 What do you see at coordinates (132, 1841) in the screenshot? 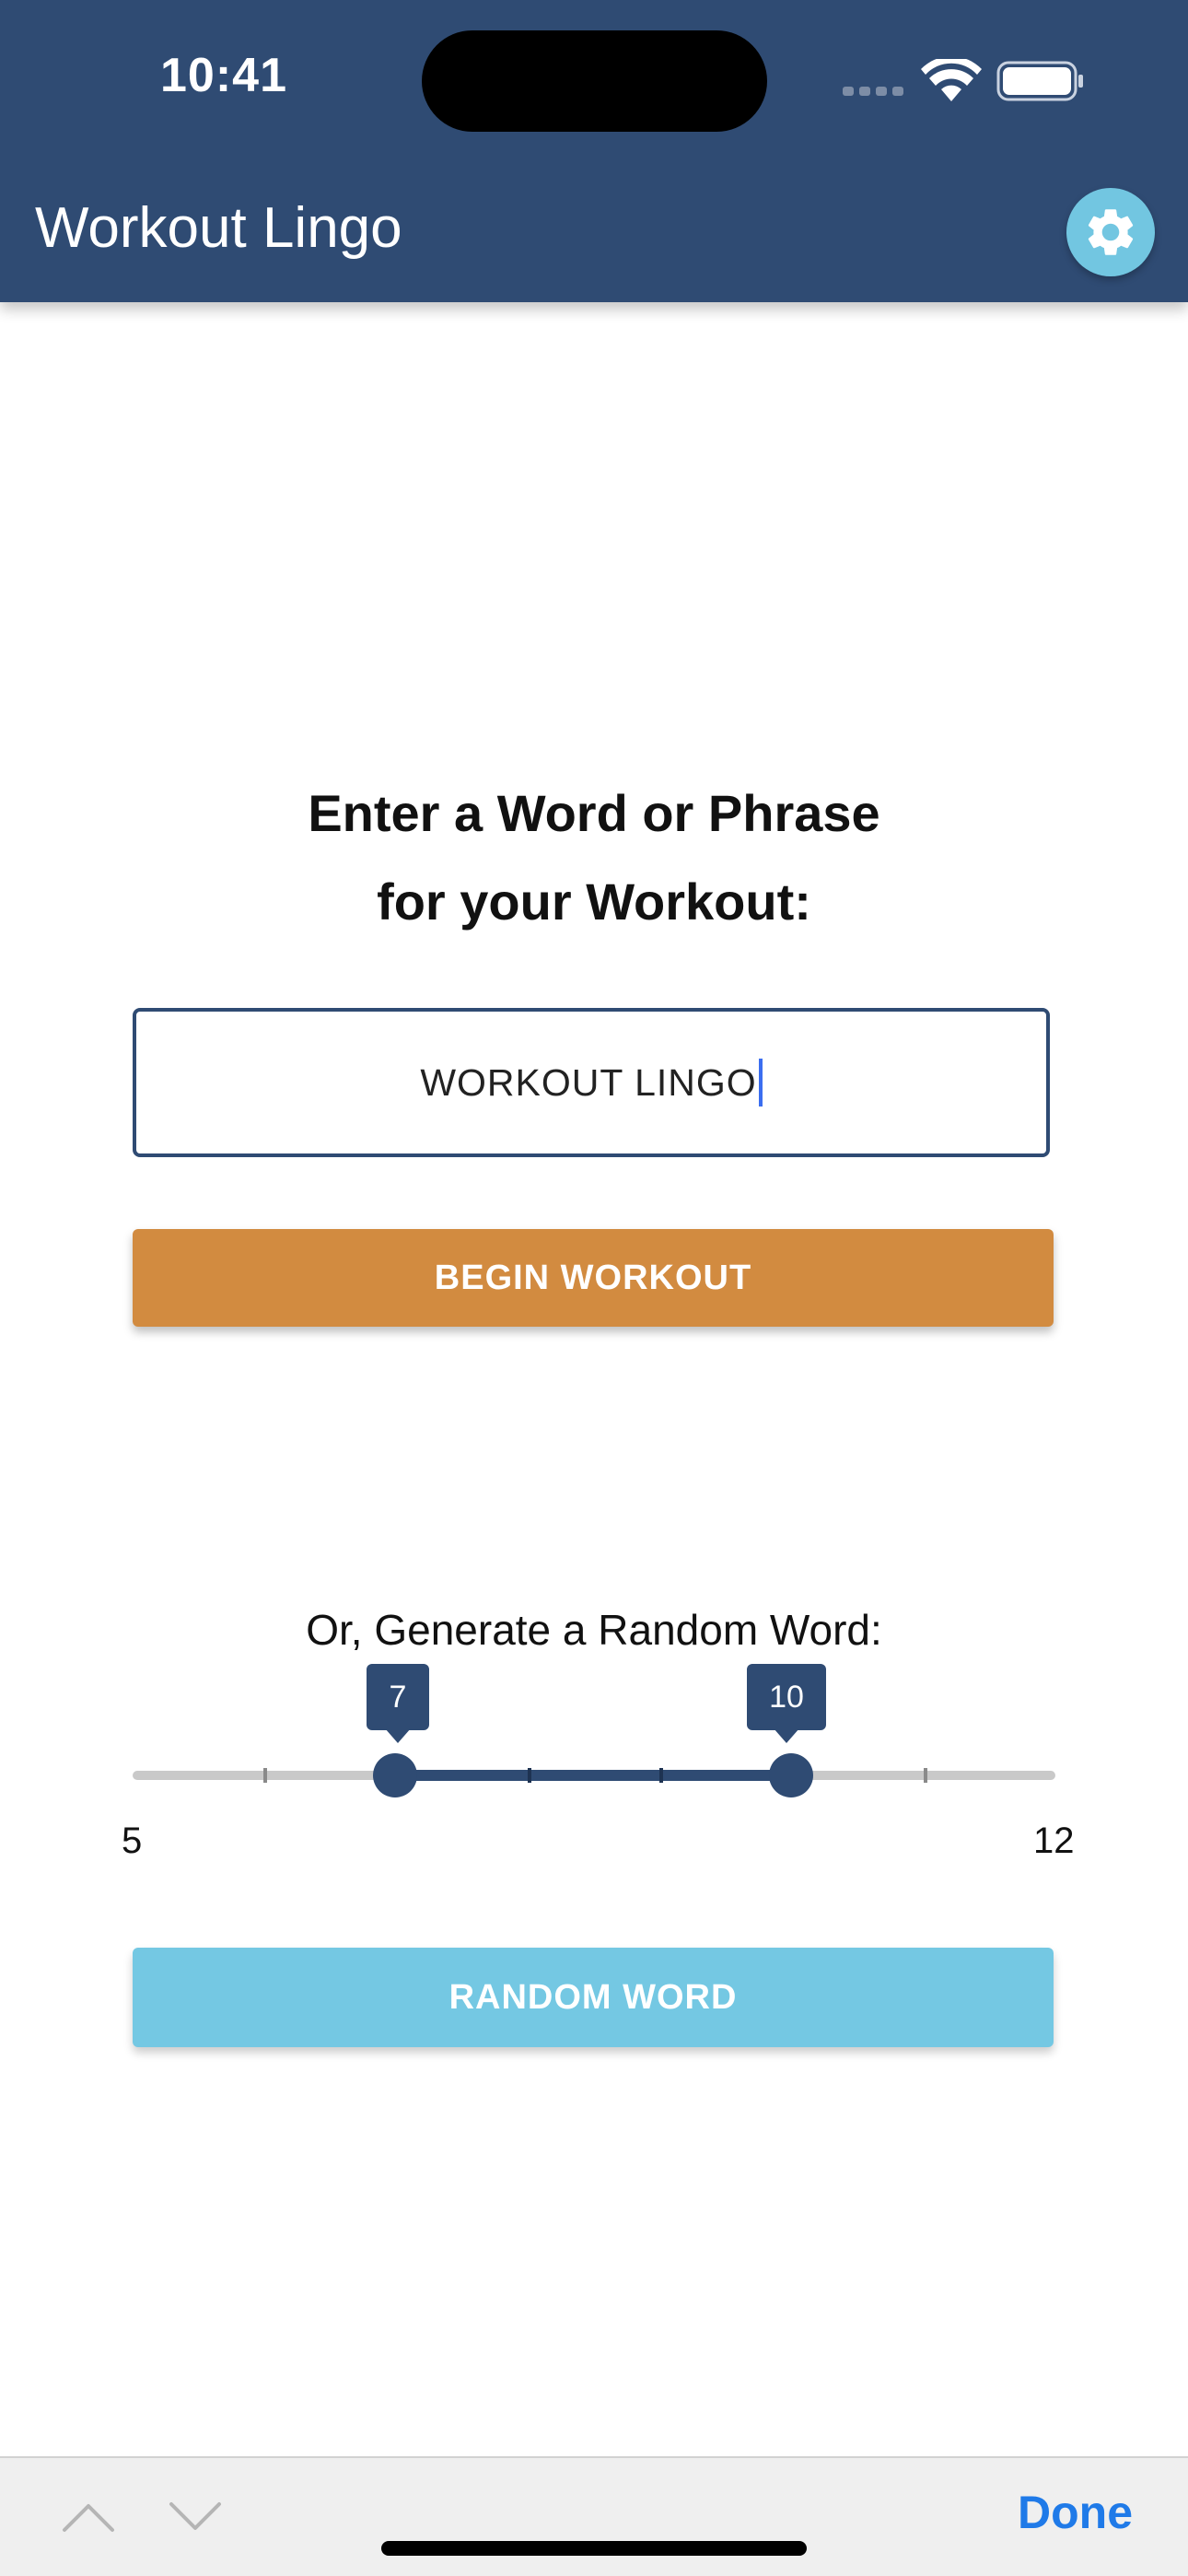
I see `slider-min-label: 5` at bounding box center [132, 1841].